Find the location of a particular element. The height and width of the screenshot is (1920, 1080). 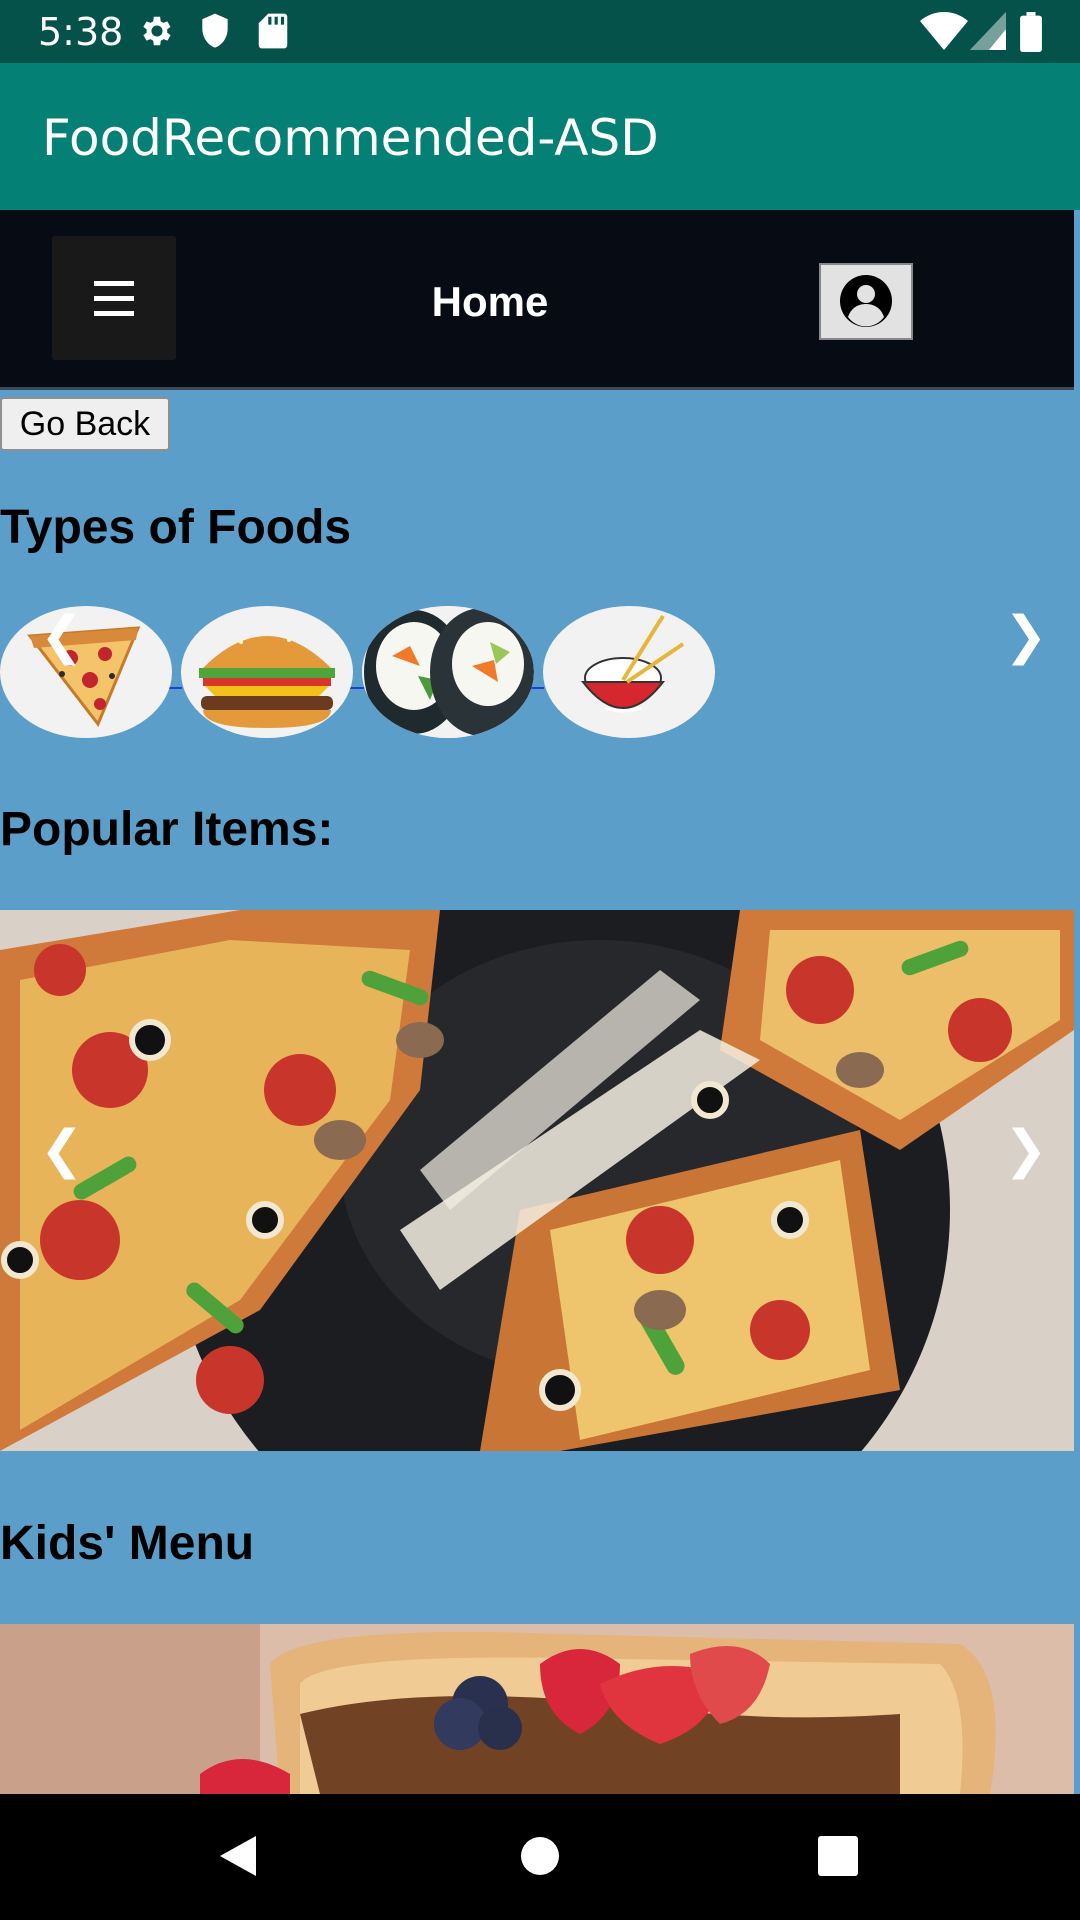

user-account-icon is located at coordinates (866, 301).